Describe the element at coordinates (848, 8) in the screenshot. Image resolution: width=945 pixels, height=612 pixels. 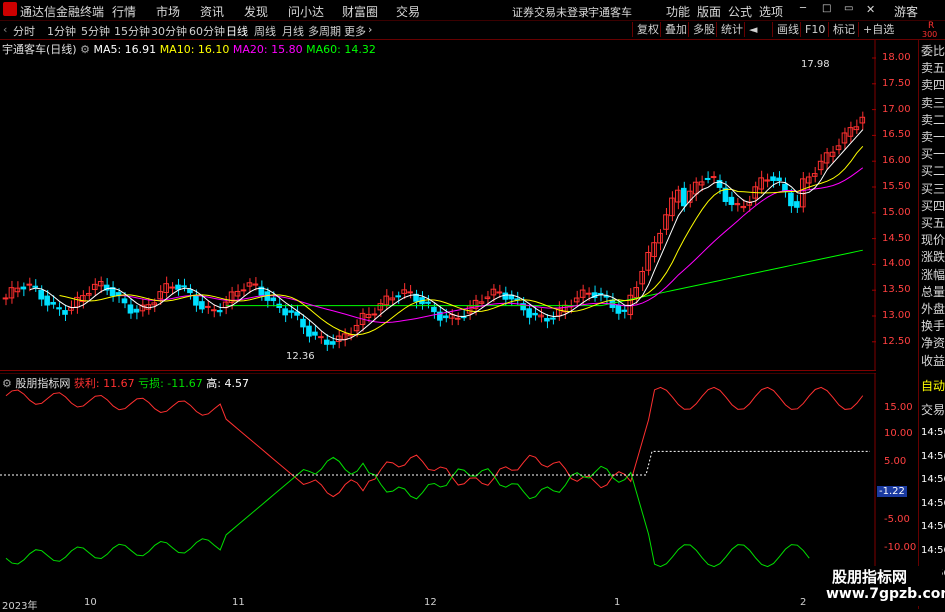
I see `maximize-button: ▭` at that location.